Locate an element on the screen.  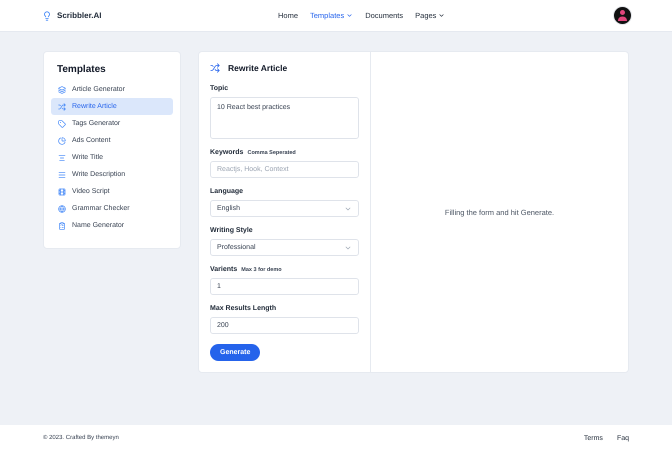
brand-name: Scribbler.AI is located at coordinates (79, 15).